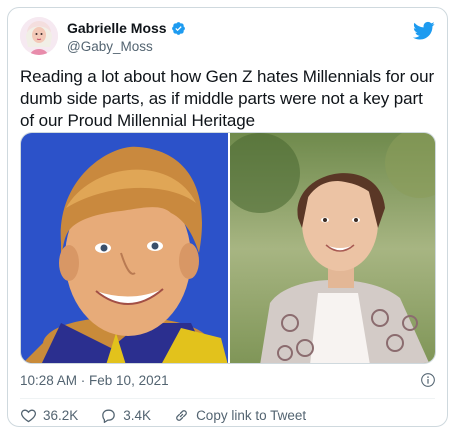  What do you see at coordinates (227, 398) in the screenshot?
I see `divider` at bounding box center [227, 398].